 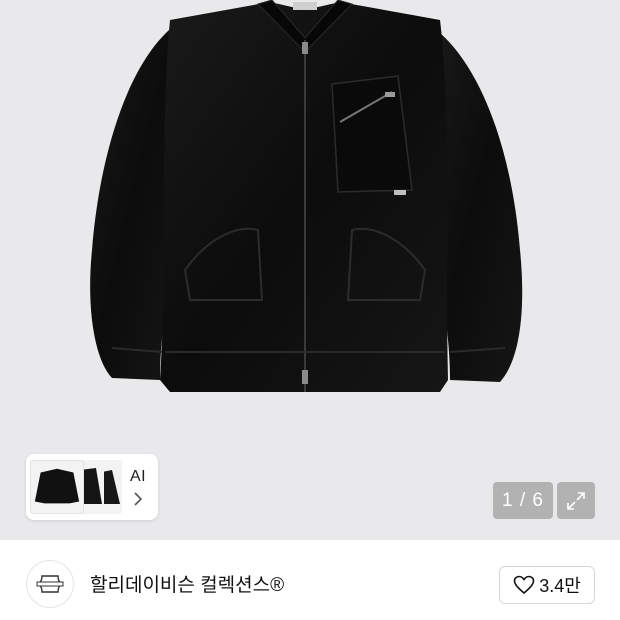 What do you see at coordinates (138, 499) in the screenshot?
I see `chevron-right-icon` at bounding box center [138, 499].